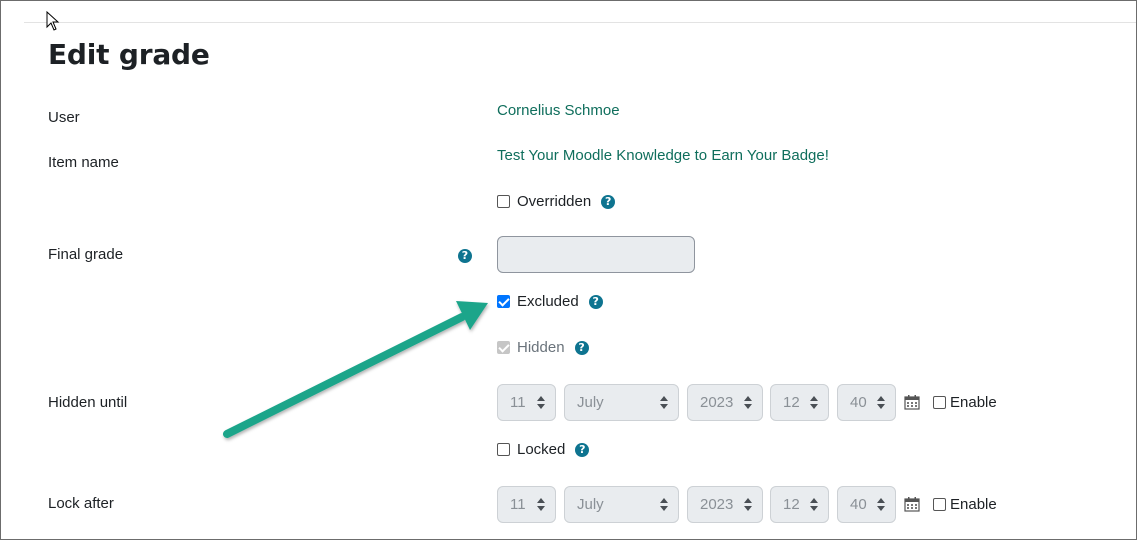 The height and width of the screenshot is (540, 1137). Describe the element at coordinates (558, 110) in the screenshot. I see `user-link: Cornelius Schmoe` at that location.